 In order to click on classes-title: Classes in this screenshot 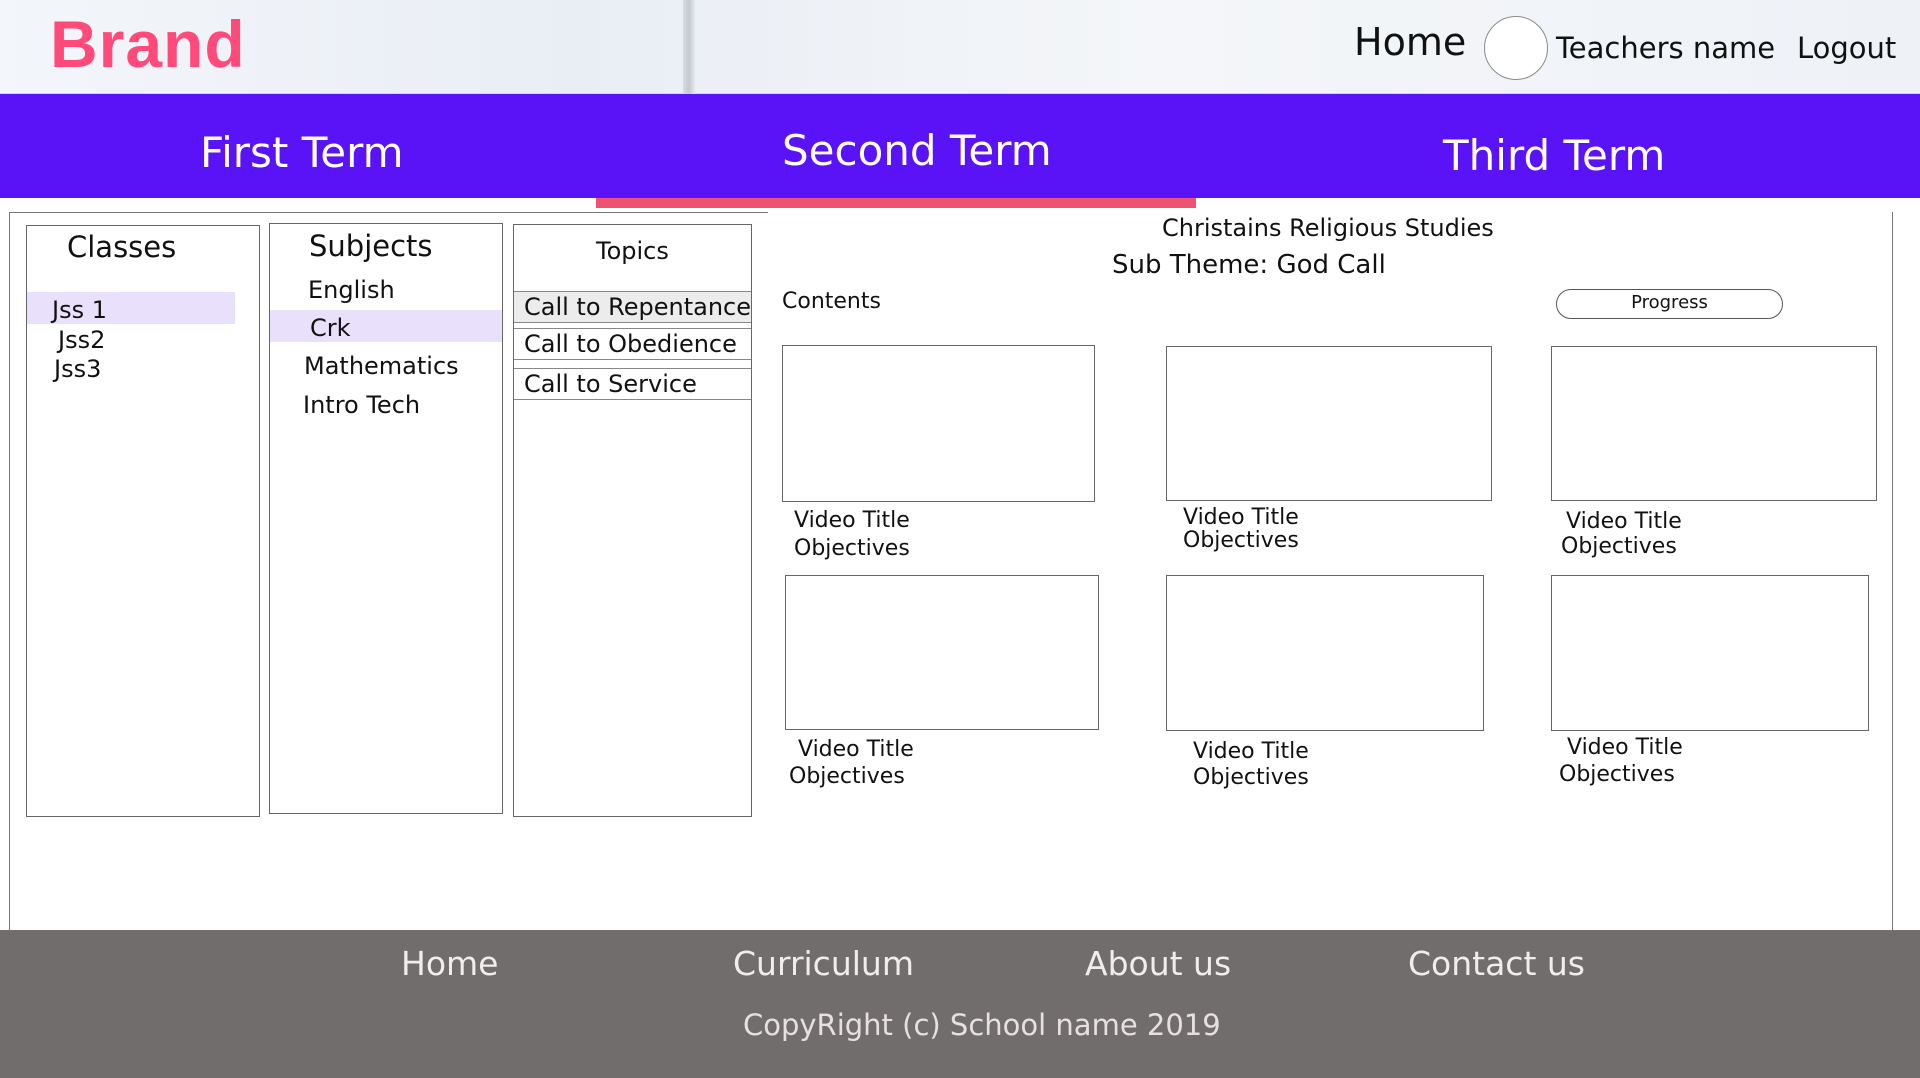, I will do `click(122, 247)`.